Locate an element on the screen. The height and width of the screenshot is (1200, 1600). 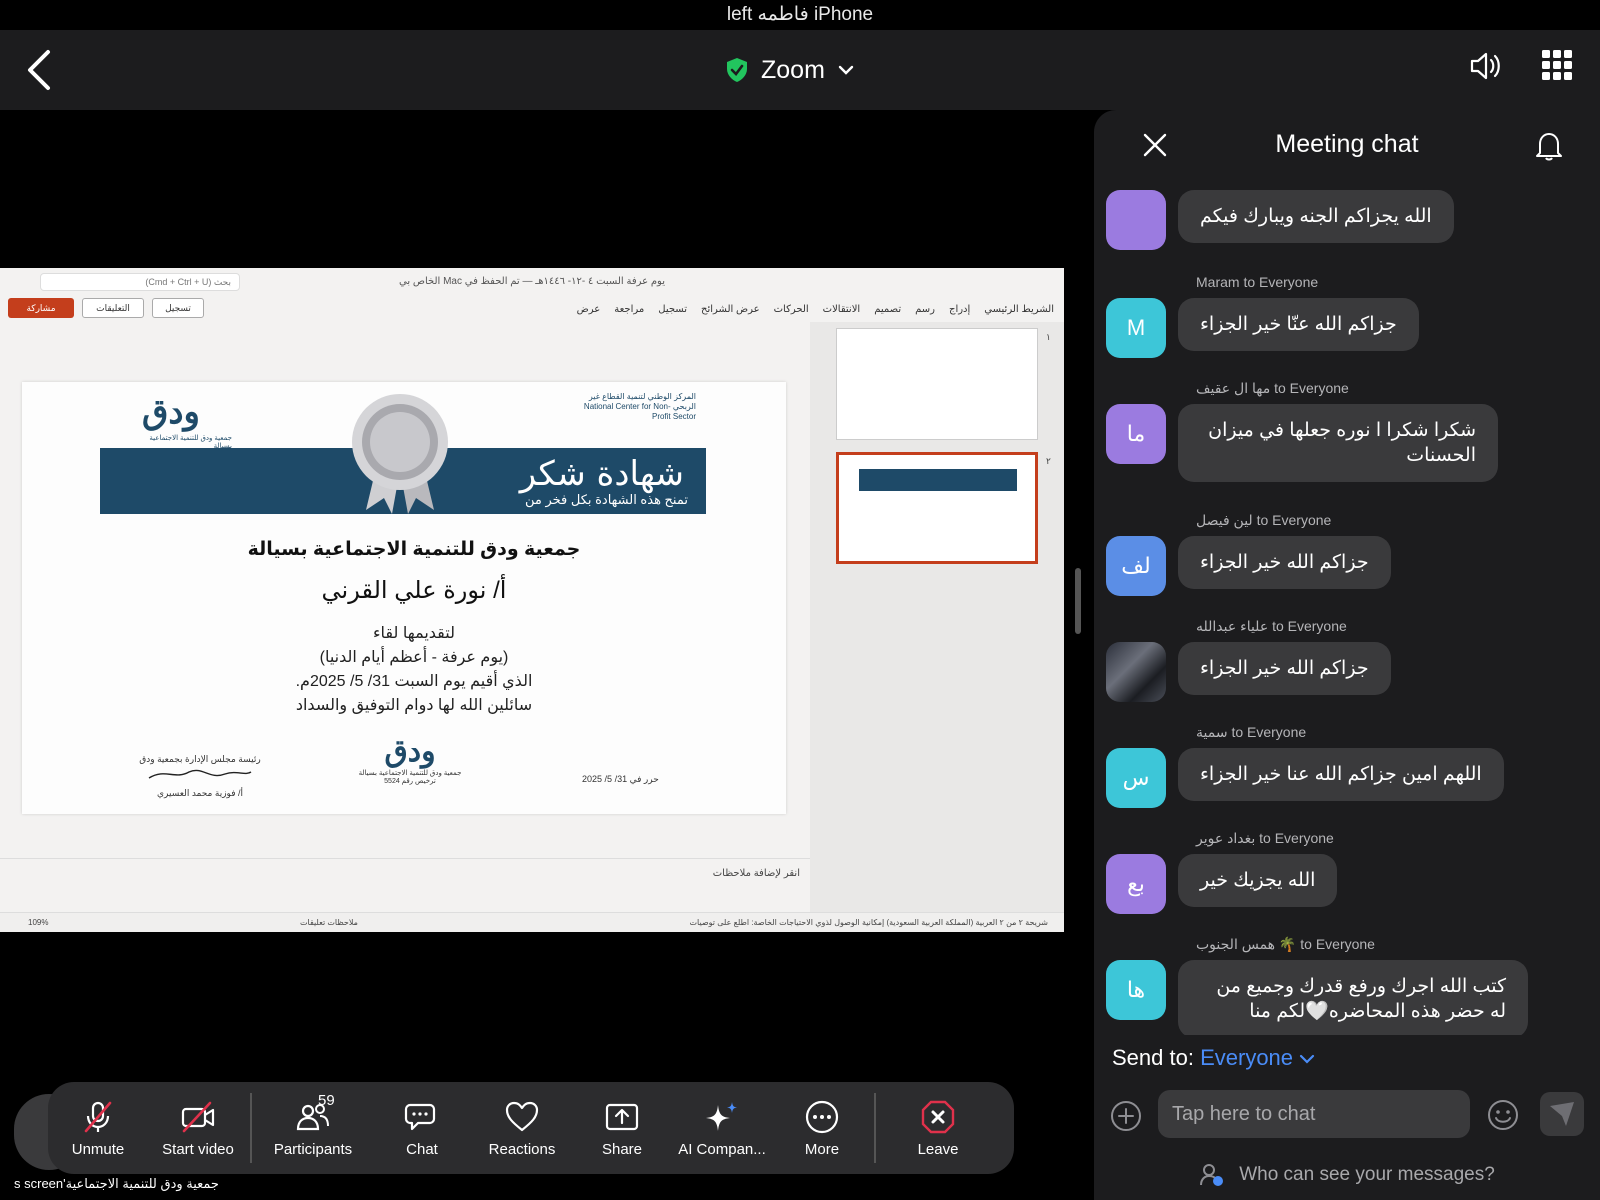
wadq-logo-caption: جمعية ودق للتنمية الاجتماعية بسيالة is located at coordinates (190, 442).